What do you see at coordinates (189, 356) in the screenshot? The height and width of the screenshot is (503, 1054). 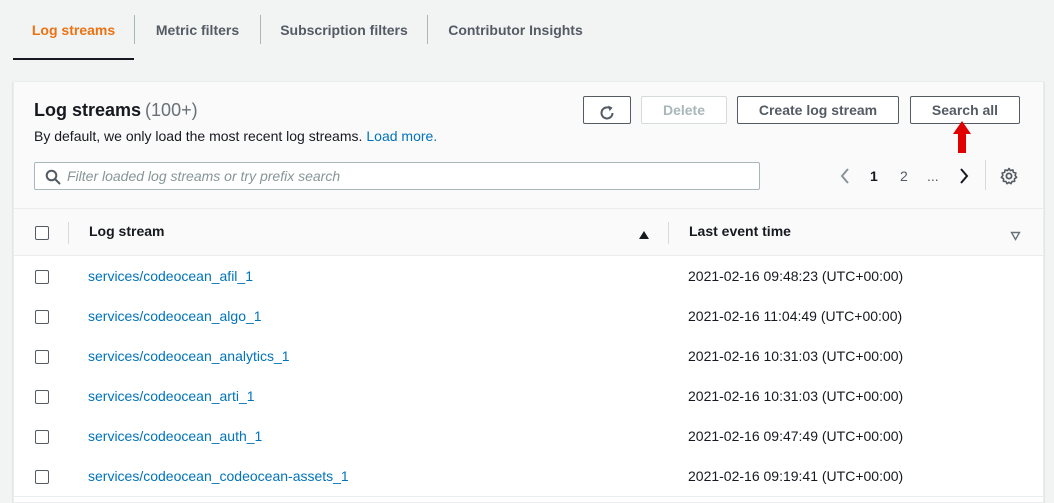 I see `log-stream-link: services/codeocean_analytics_1` at bounding box center [189, 356].